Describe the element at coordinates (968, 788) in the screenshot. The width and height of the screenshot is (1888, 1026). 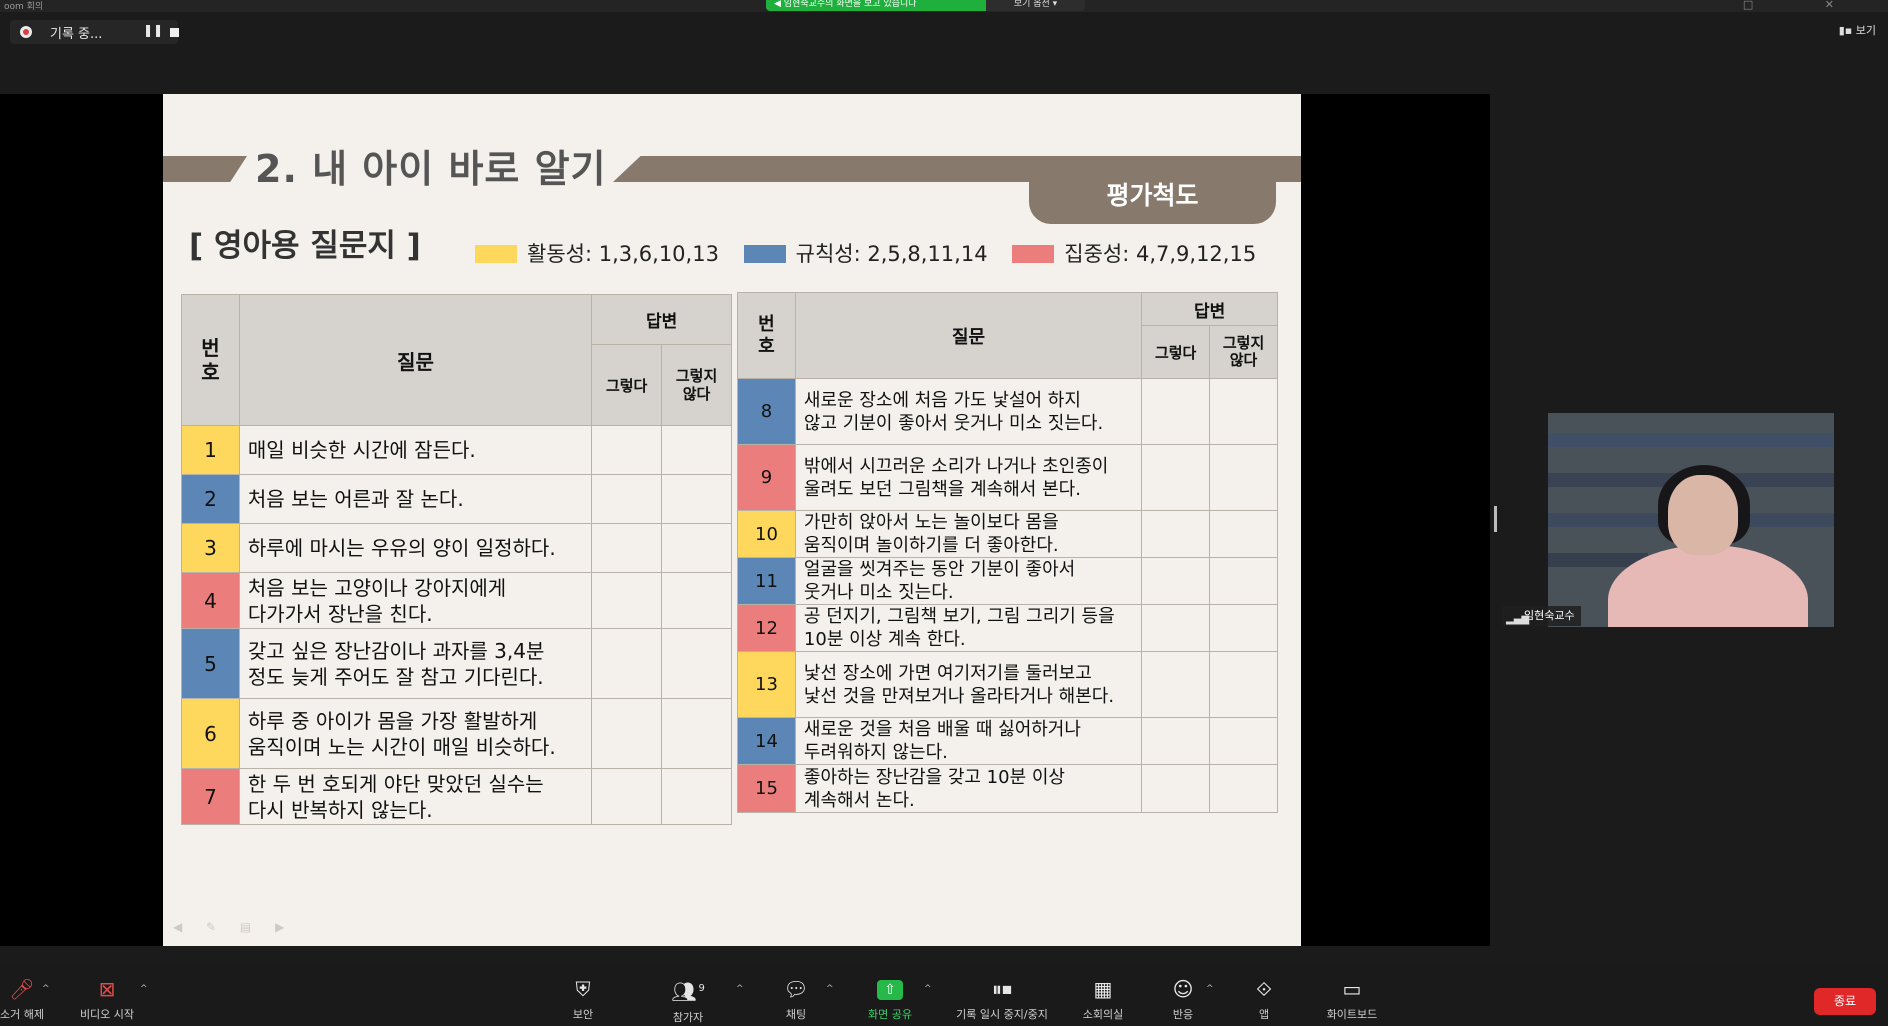
I see `question-text: 좋아하는 장난감을 갖고 10분 이상 계속해서 논다.` at that location.